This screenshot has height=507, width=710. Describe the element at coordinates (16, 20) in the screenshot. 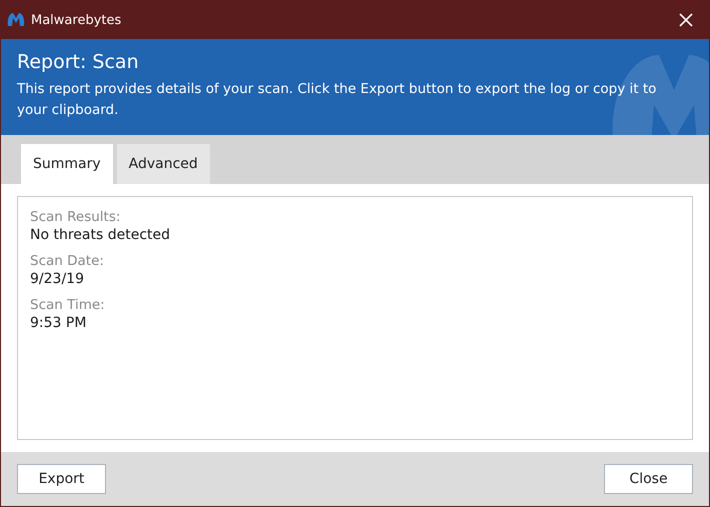

I see `logo-icon` at that location.